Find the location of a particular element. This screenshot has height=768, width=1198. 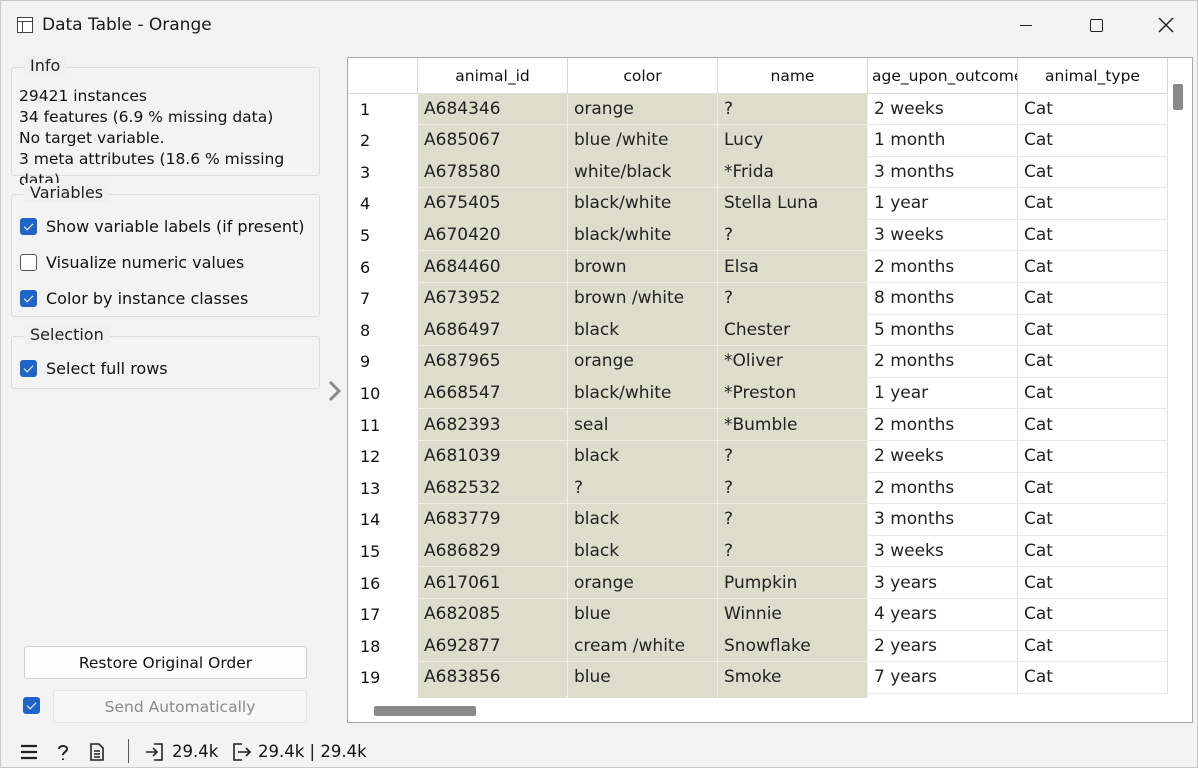

close-button is located at coordinates (1164, 25).